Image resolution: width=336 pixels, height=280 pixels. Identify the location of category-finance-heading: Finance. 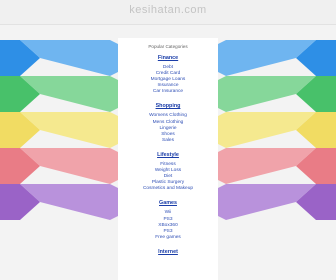
(168, 58).